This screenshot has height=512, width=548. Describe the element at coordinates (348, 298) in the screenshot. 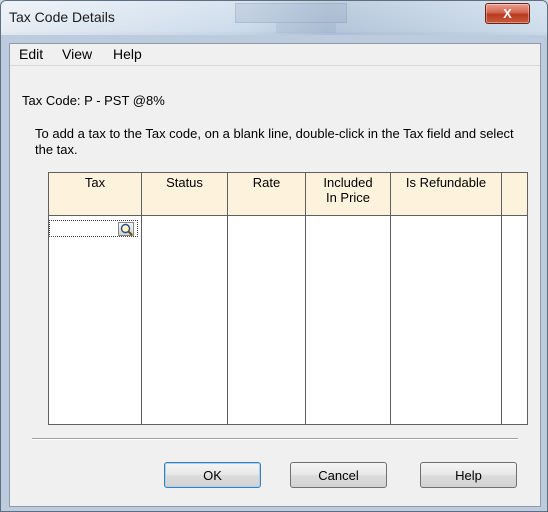

I see `column-included-in-price: Included In Price` at that location.